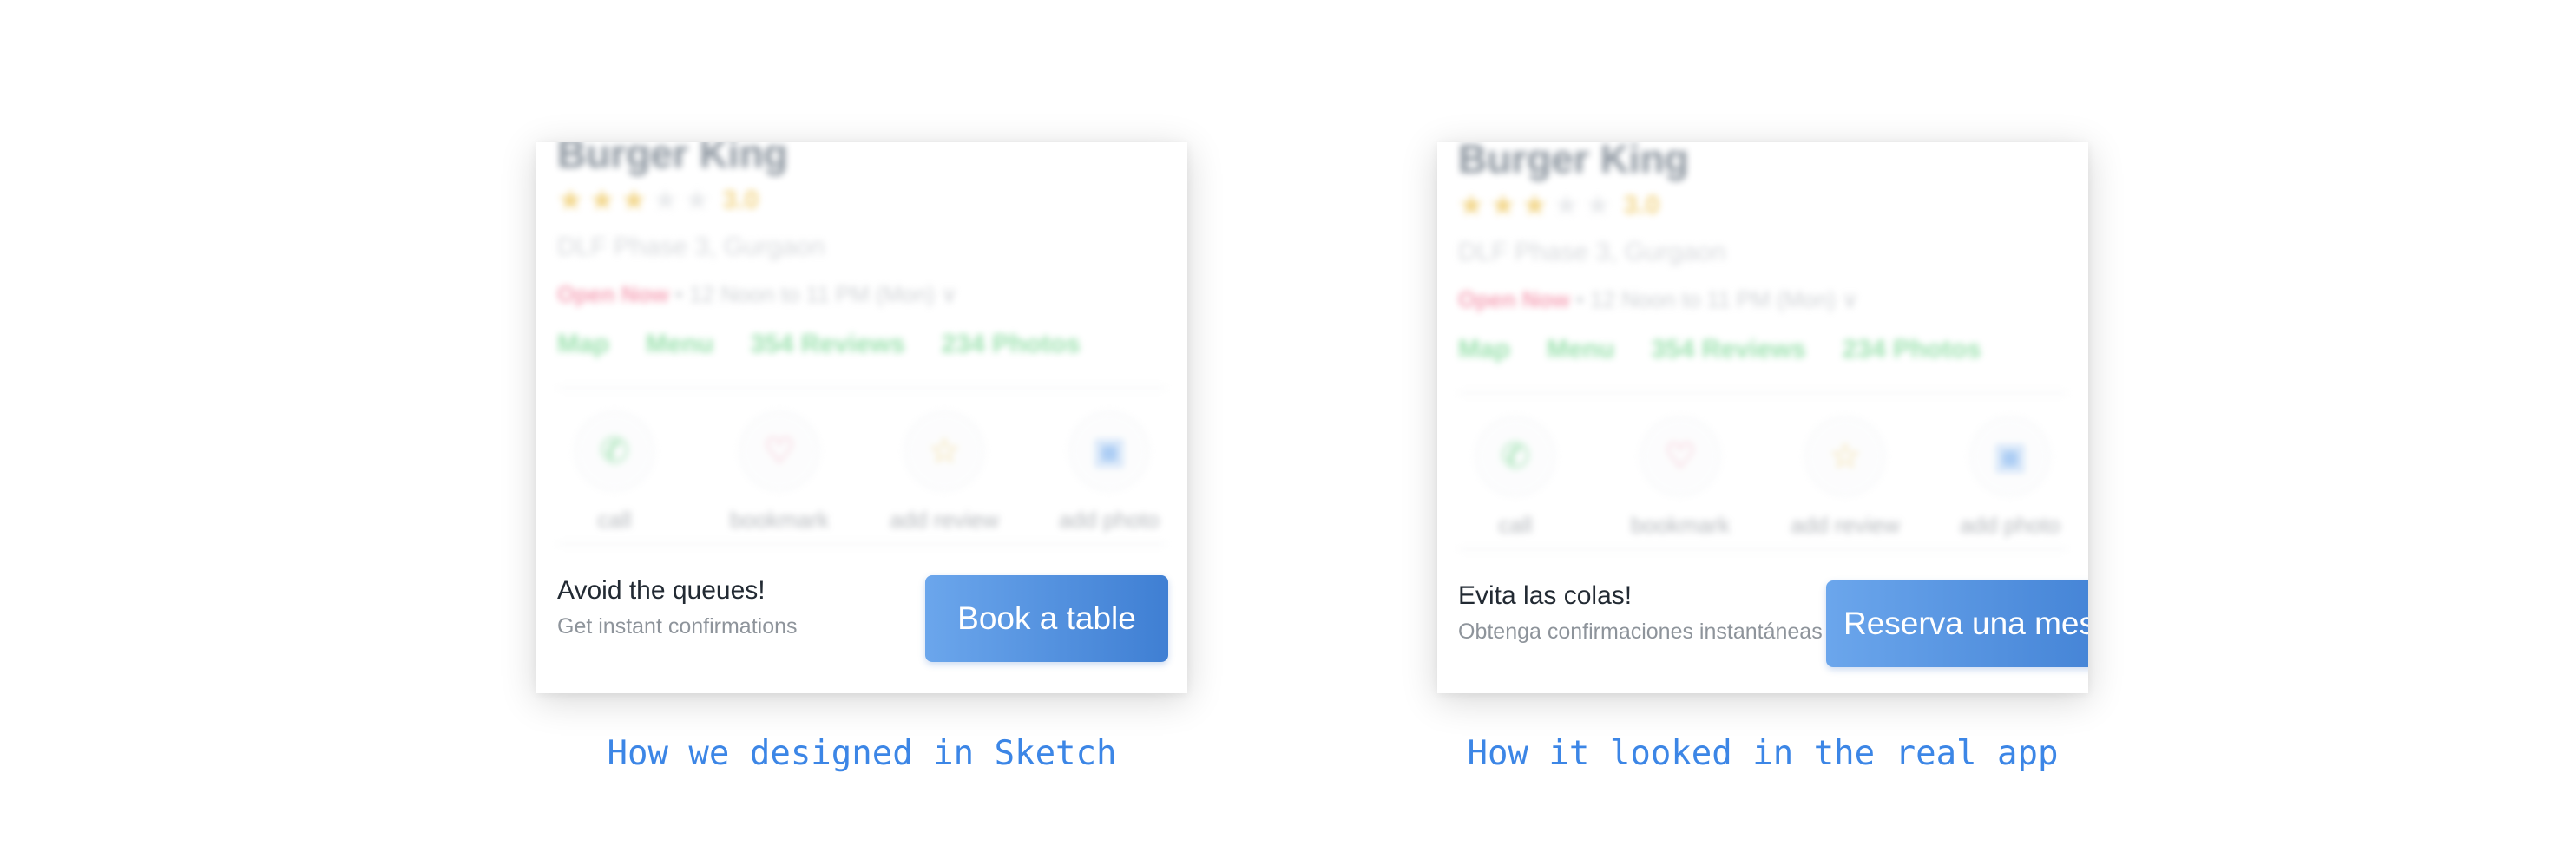  What do you see at coordinates (1957, 624) in the screenshot?
I see `book-table-button: Reserva una mesa` at bounding box center [1957, 624].